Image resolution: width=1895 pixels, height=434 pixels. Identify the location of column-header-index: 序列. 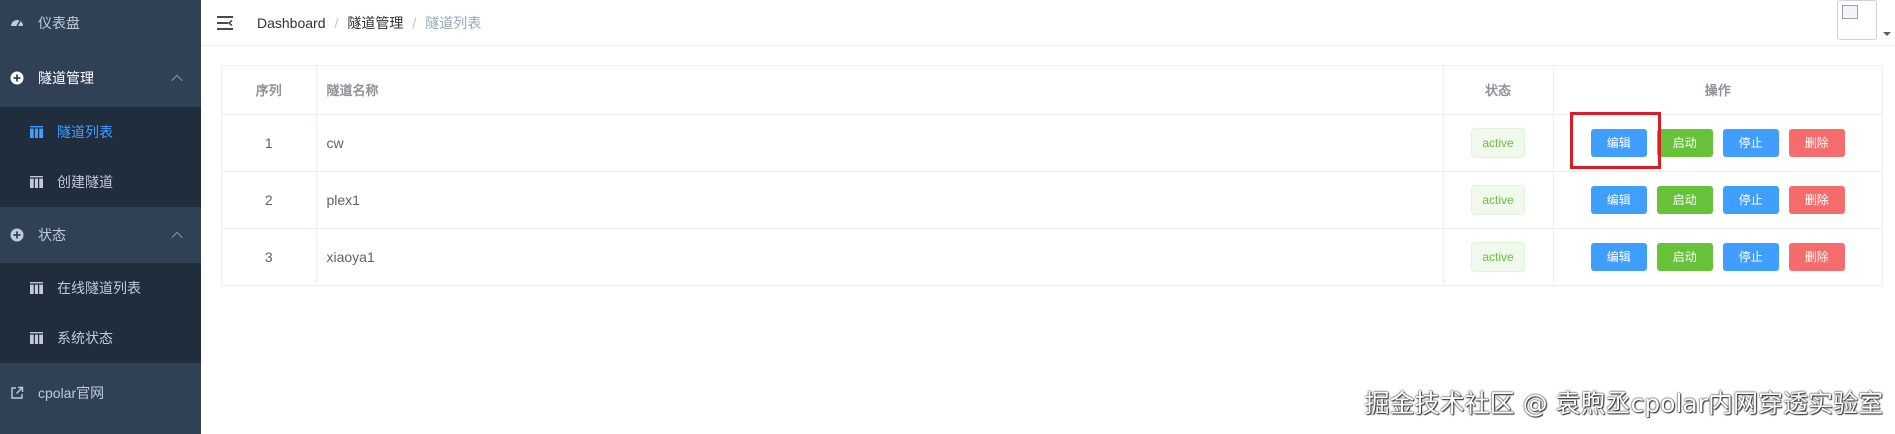
(269, 90).